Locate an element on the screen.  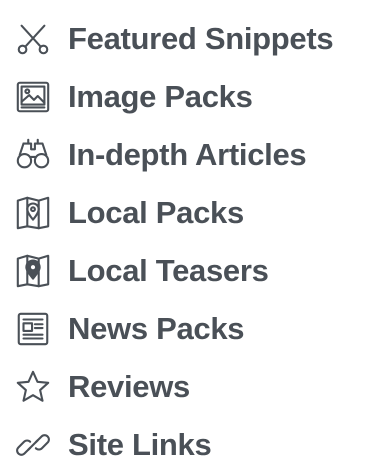
list-item-local-teasers: Local Teasers is located at coordinates (195, 271).